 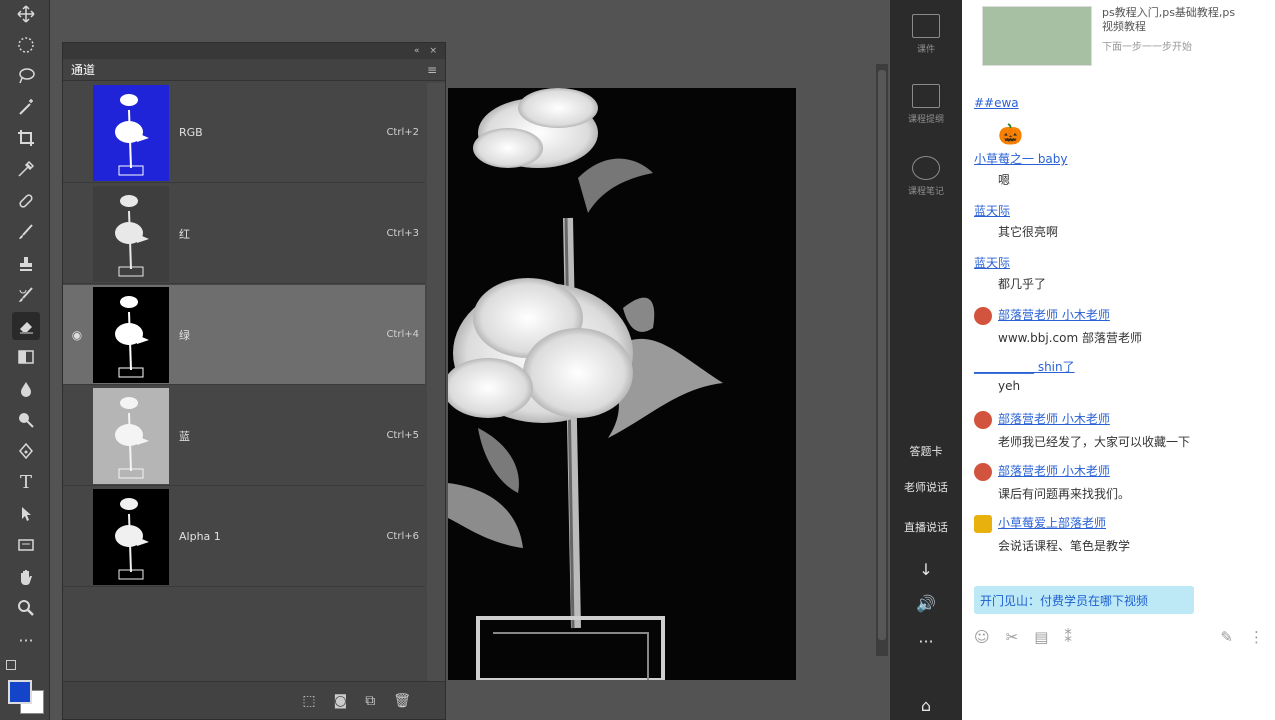 I want to click on username-text: ##ewa, so click(x=996, y=103).